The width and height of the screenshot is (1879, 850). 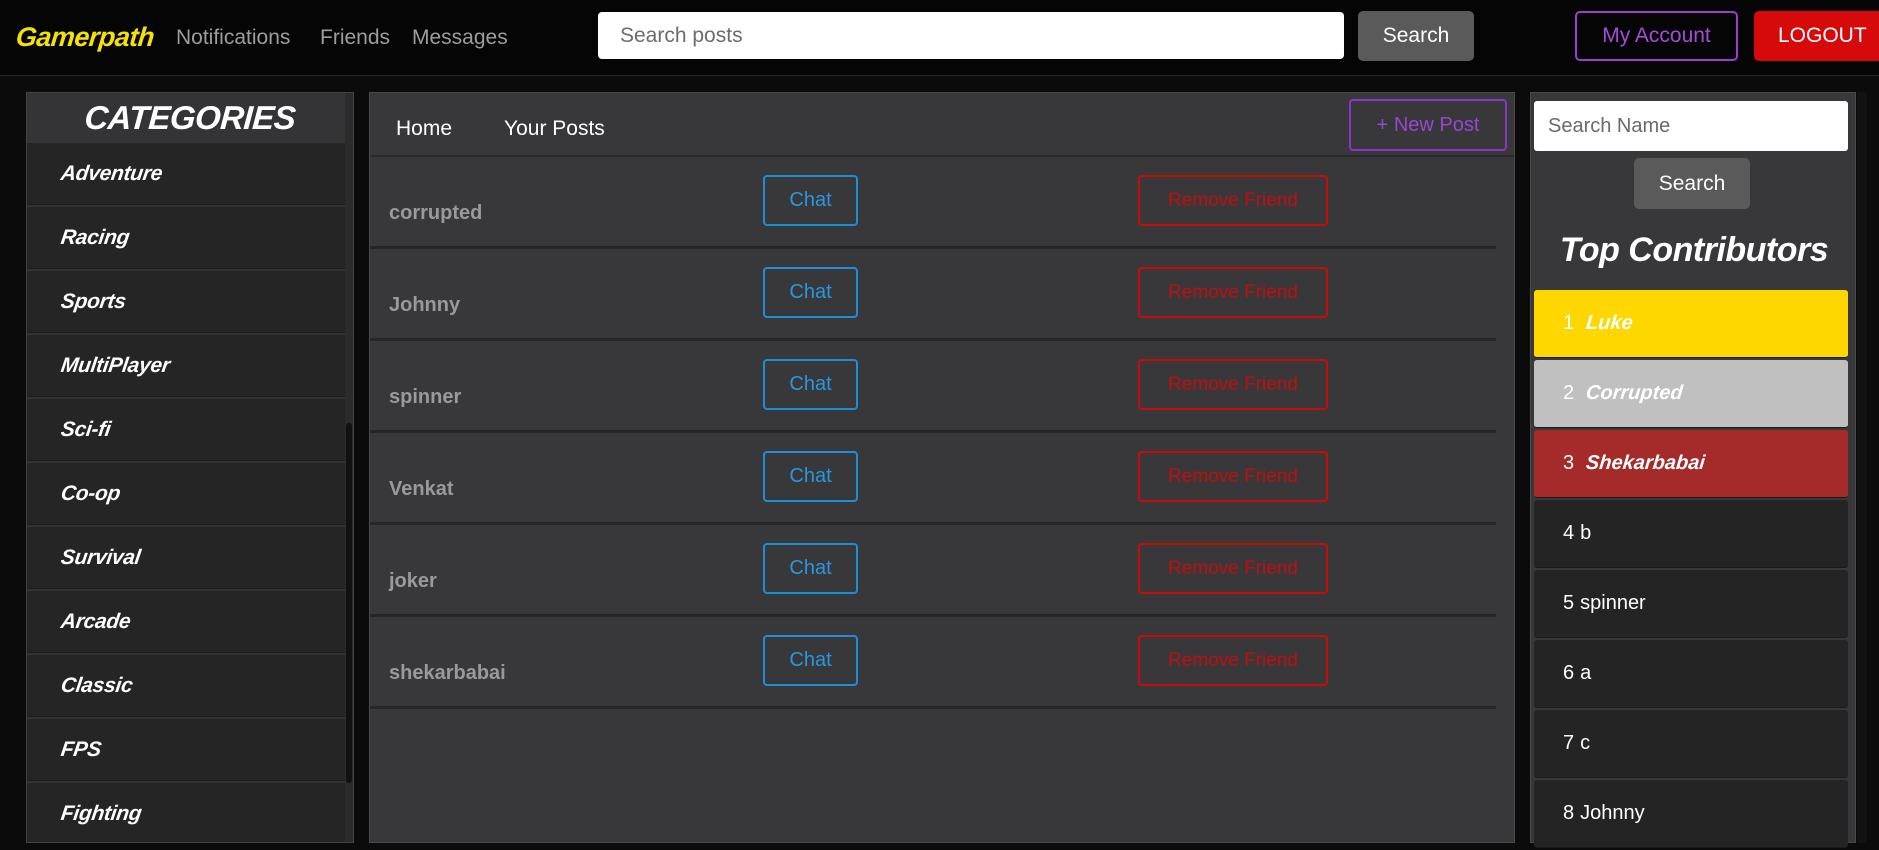 I want to click on contributor-name: Luke, so click(x=1610, y=323).